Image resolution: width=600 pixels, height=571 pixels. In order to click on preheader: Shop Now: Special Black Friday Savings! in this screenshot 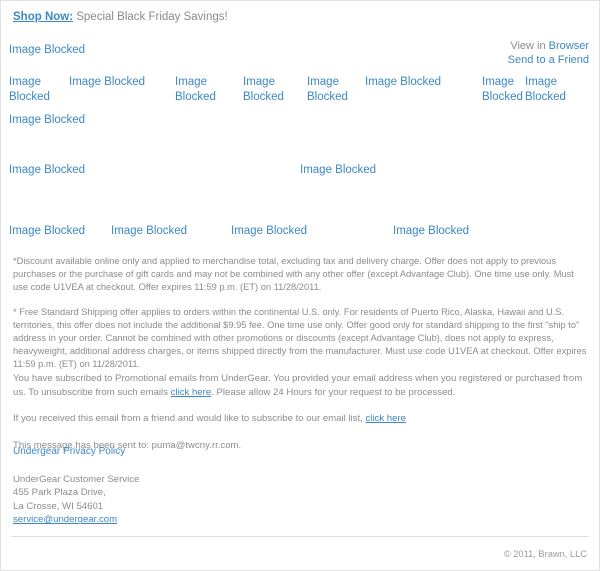, I will do `click(120, 17)`.